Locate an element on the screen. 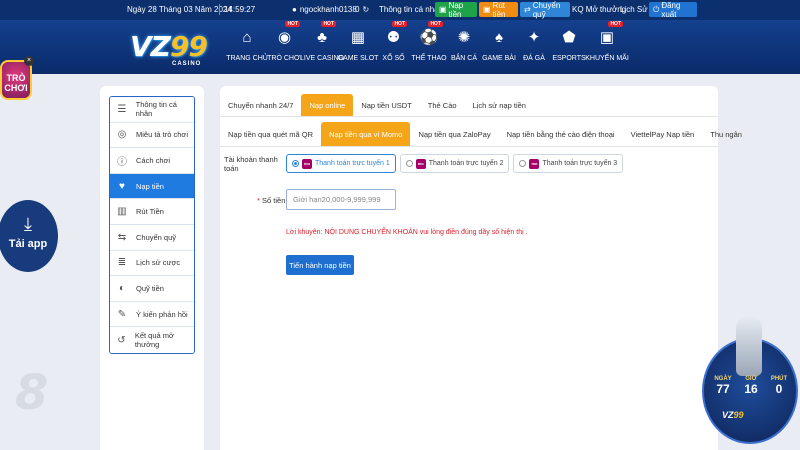 Image resolution: width=800 pixels, height=450 pixels. account-info-link: Thông tin cá nhân is located at coordinates (411, 9).